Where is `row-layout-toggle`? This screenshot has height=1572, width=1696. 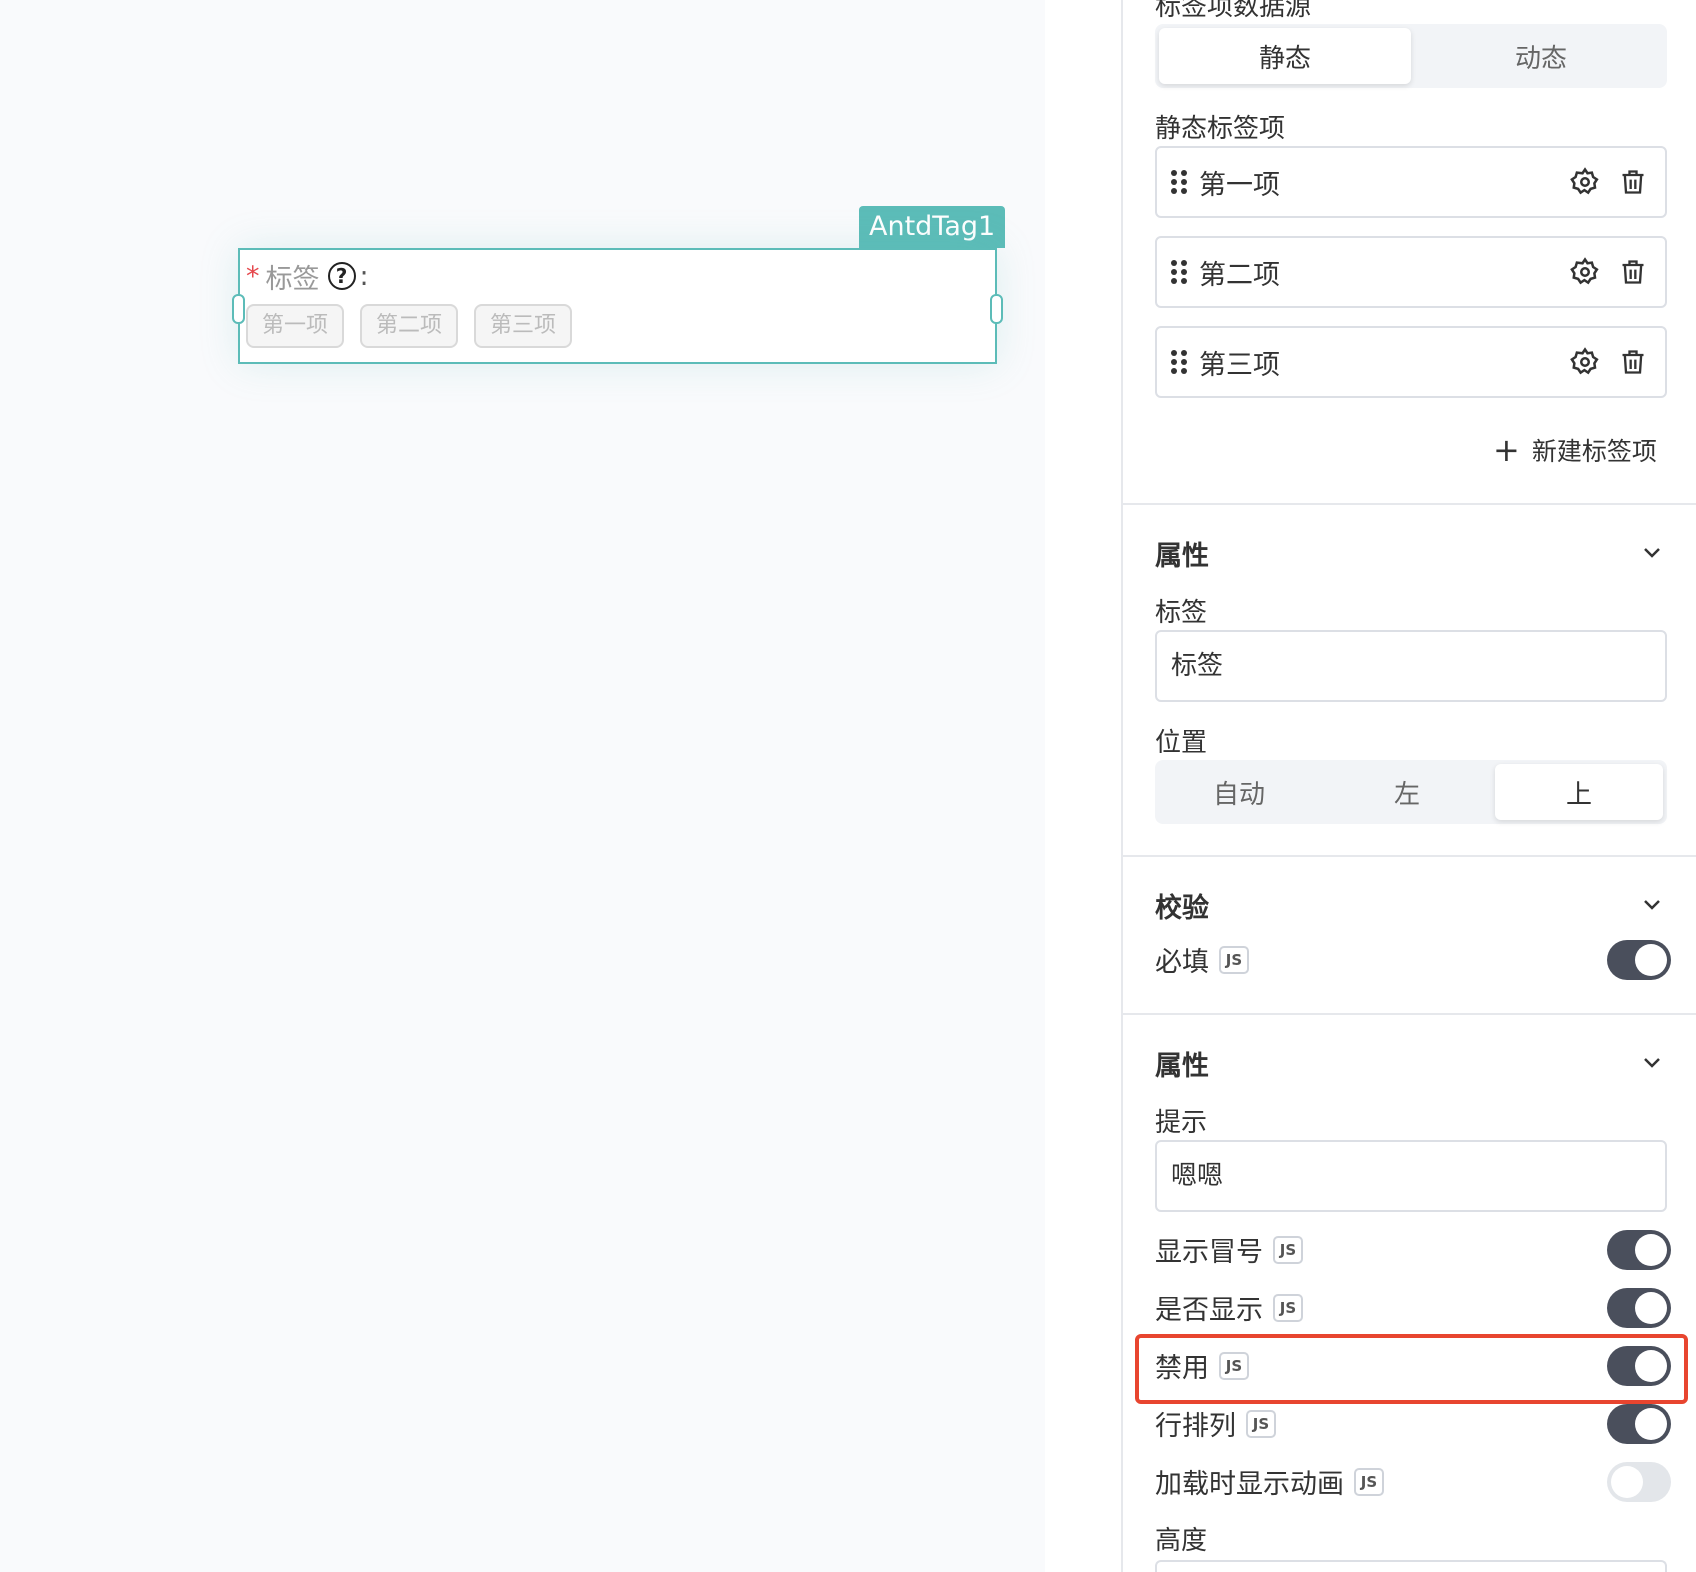
row-layout-toggle is located at coordinates (1639, 1424).